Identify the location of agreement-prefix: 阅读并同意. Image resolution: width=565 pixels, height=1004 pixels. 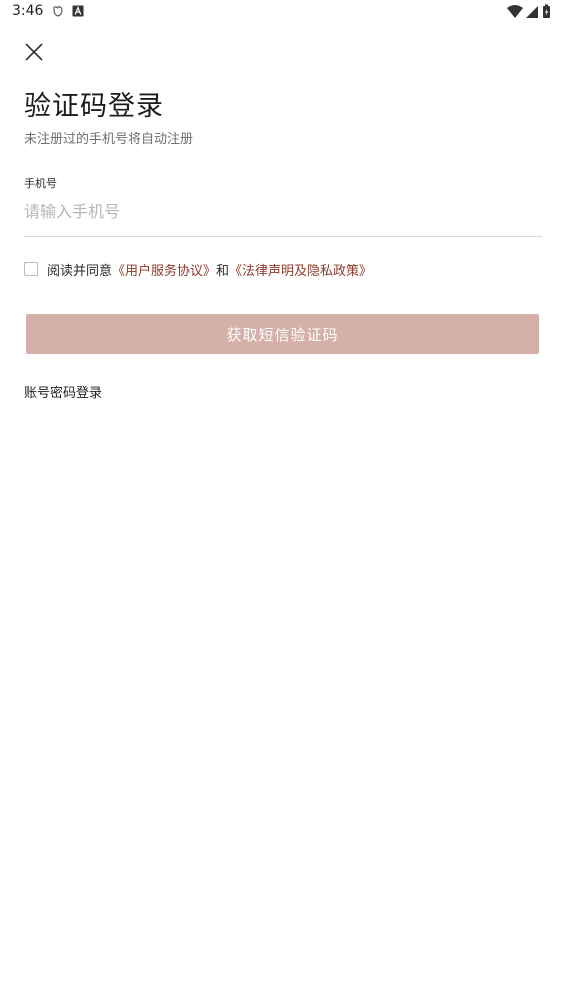
(80, 271).